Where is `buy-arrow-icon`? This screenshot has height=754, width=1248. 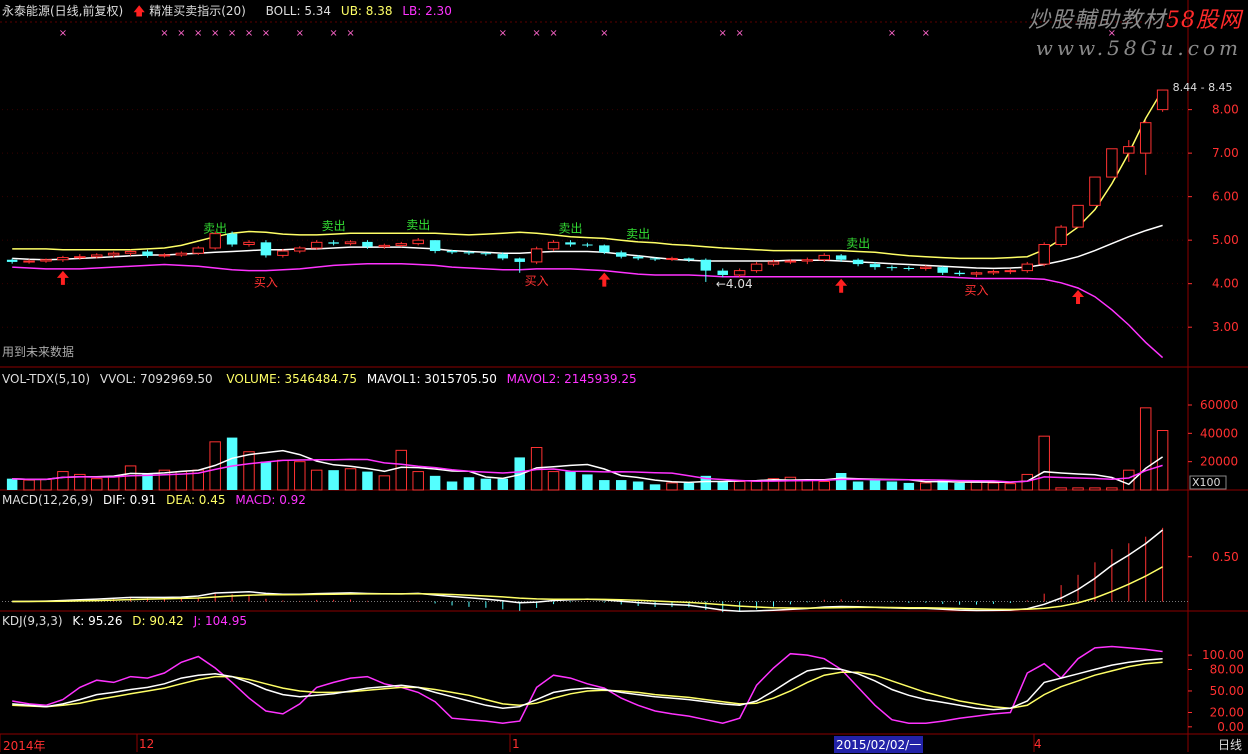 buy-arrow-icon is located at coordinates (62, 277).